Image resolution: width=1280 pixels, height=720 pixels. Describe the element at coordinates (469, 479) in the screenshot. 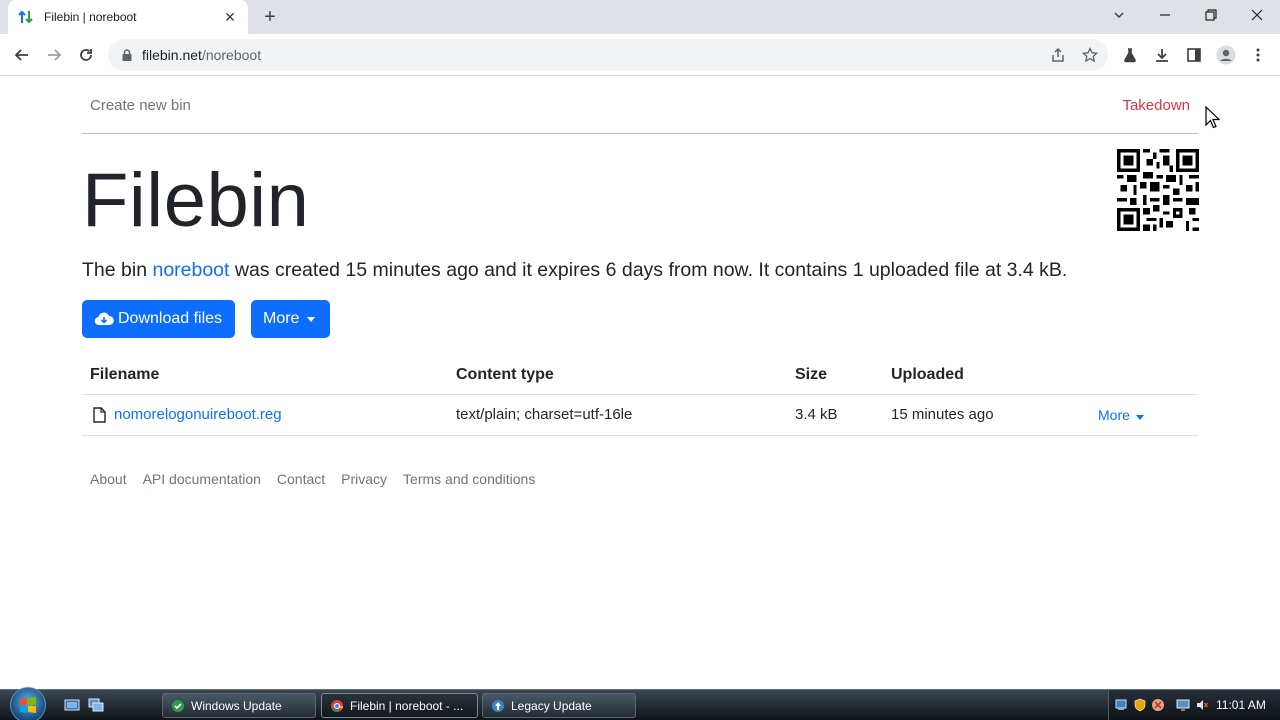

I see `footer-terms-link: Terms and conditions` at that location.